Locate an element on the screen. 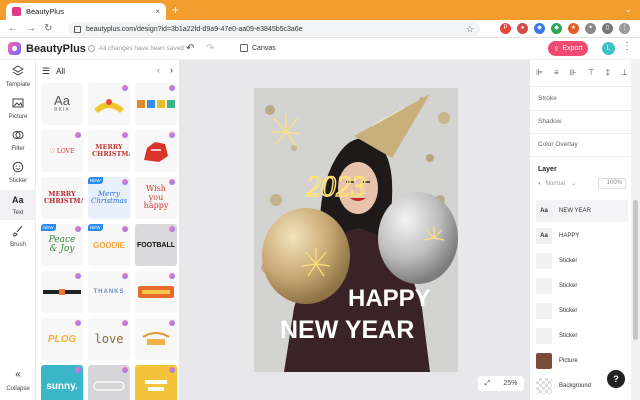  headline-new-year: NEW YEAR is located at coordinates (347, 330).